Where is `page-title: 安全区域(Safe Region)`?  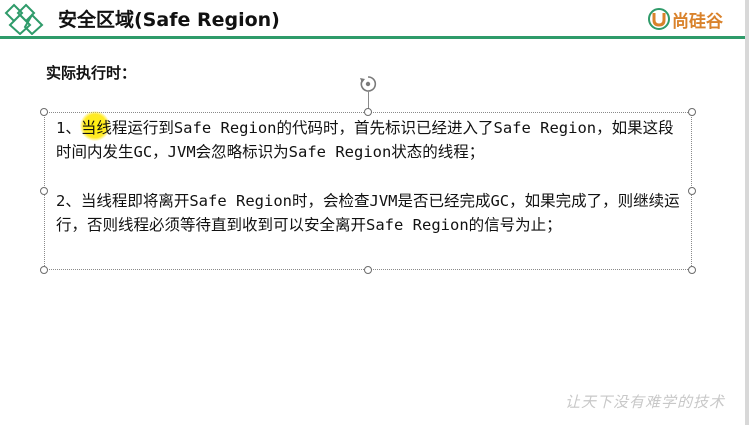 page-title: 安全区域(Safe Region) is located at coordinates (169, 20).